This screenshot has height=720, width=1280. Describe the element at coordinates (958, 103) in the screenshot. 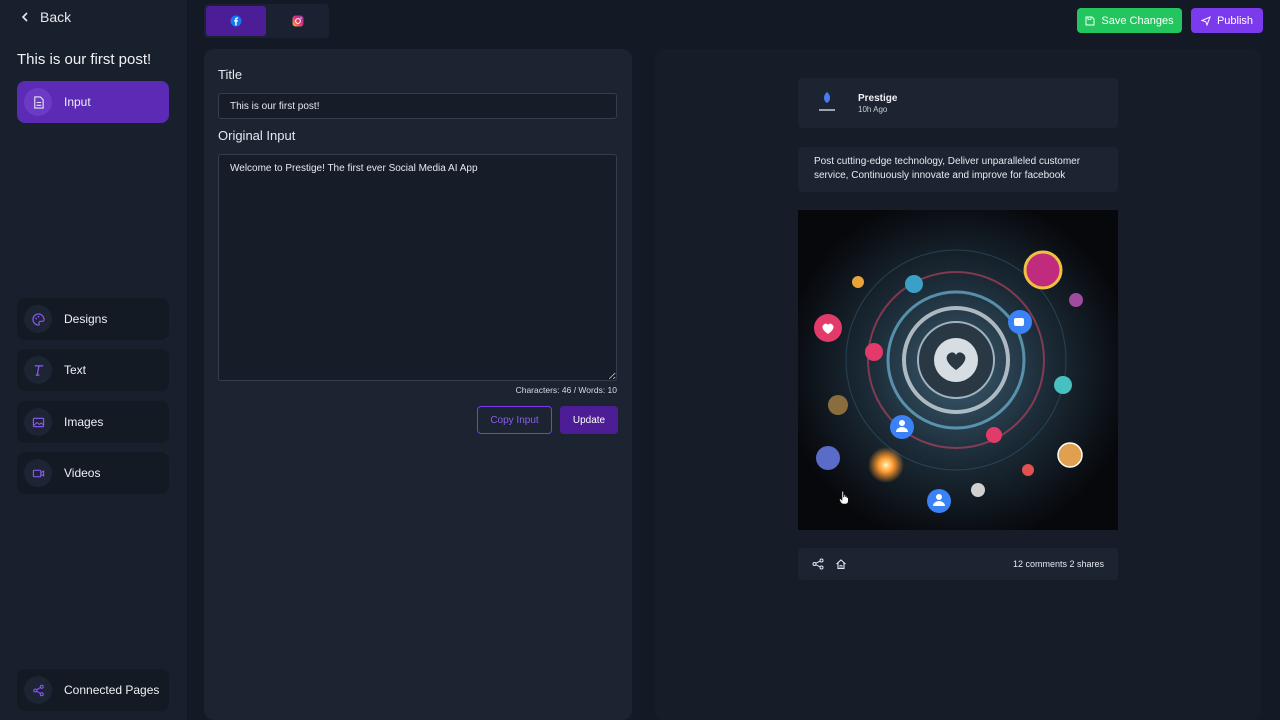

I see `post-header: Prestige 10h Ago` at that location.